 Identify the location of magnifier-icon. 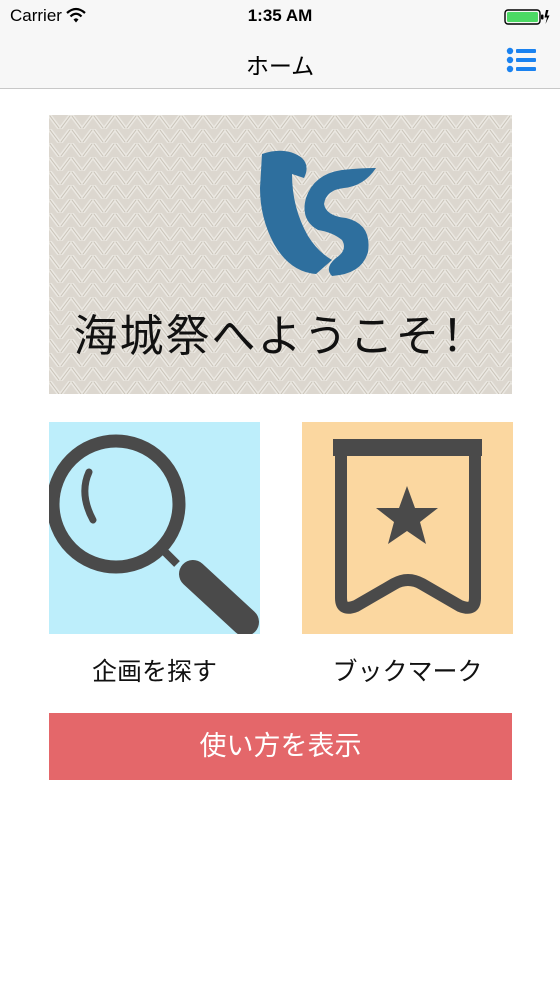
(154, 534).